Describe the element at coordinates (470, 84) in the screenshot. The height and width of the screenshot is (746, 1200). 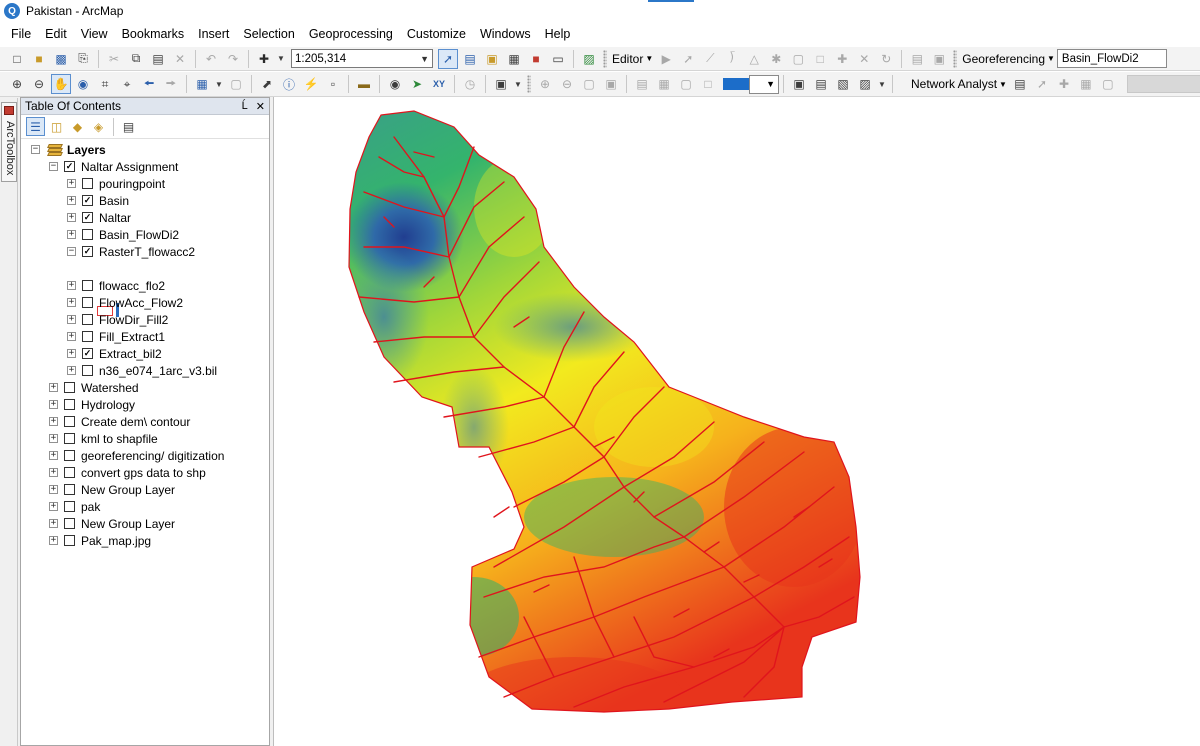
I see `time-slider-icon: ◷` at that location.